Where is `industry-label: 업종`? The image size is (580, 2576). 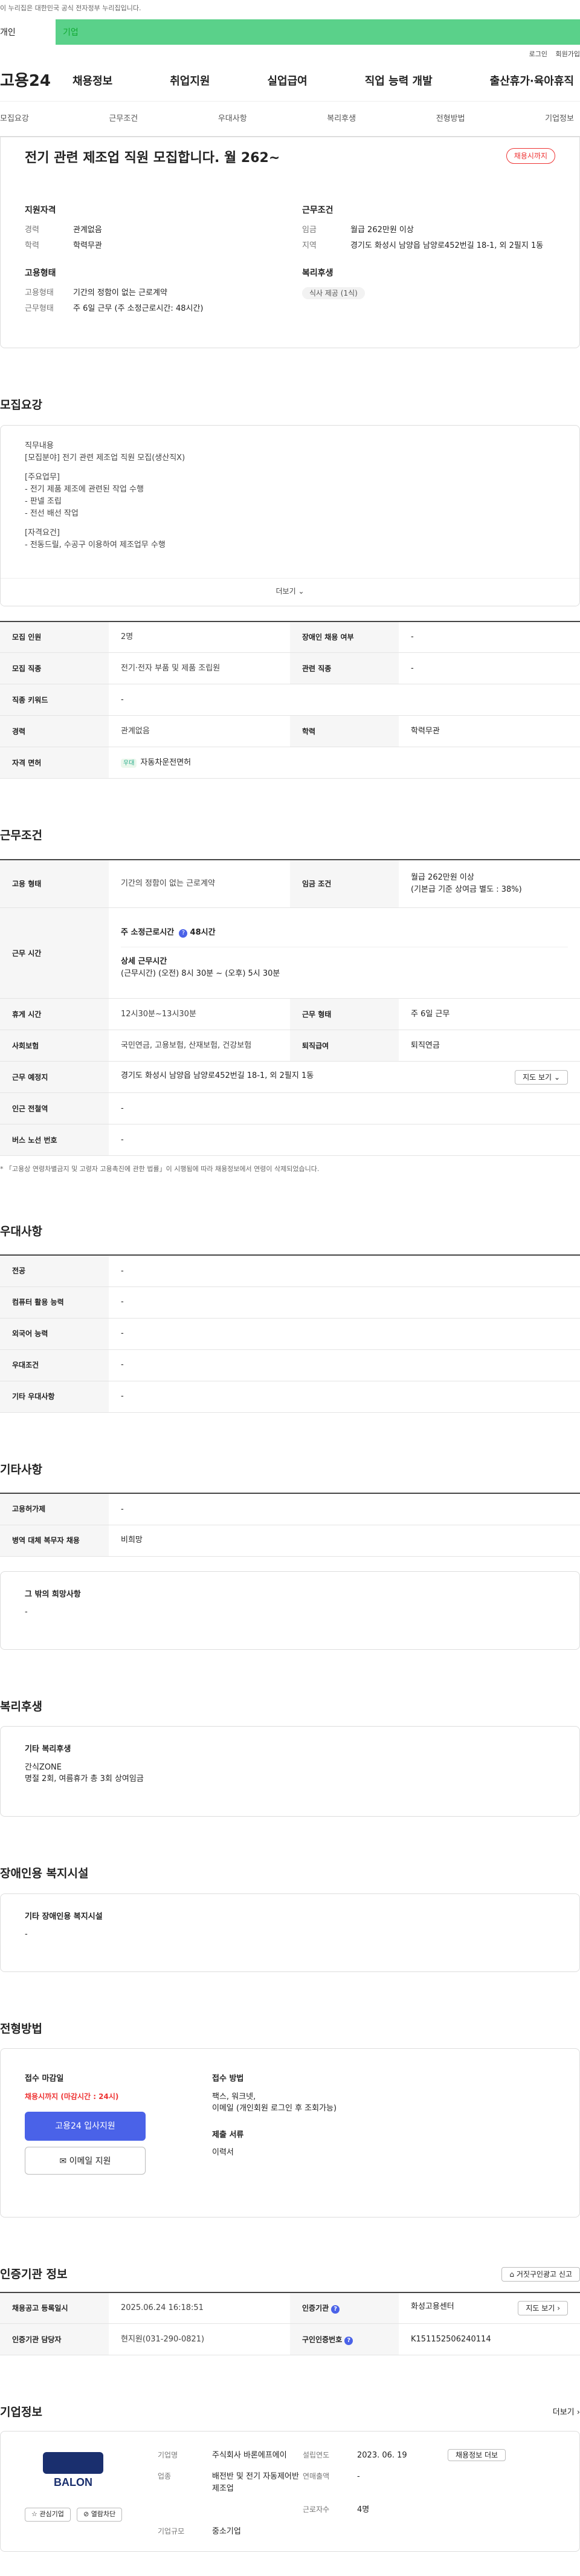
industry-label: 업종 is located at coordinates (165, 2476).